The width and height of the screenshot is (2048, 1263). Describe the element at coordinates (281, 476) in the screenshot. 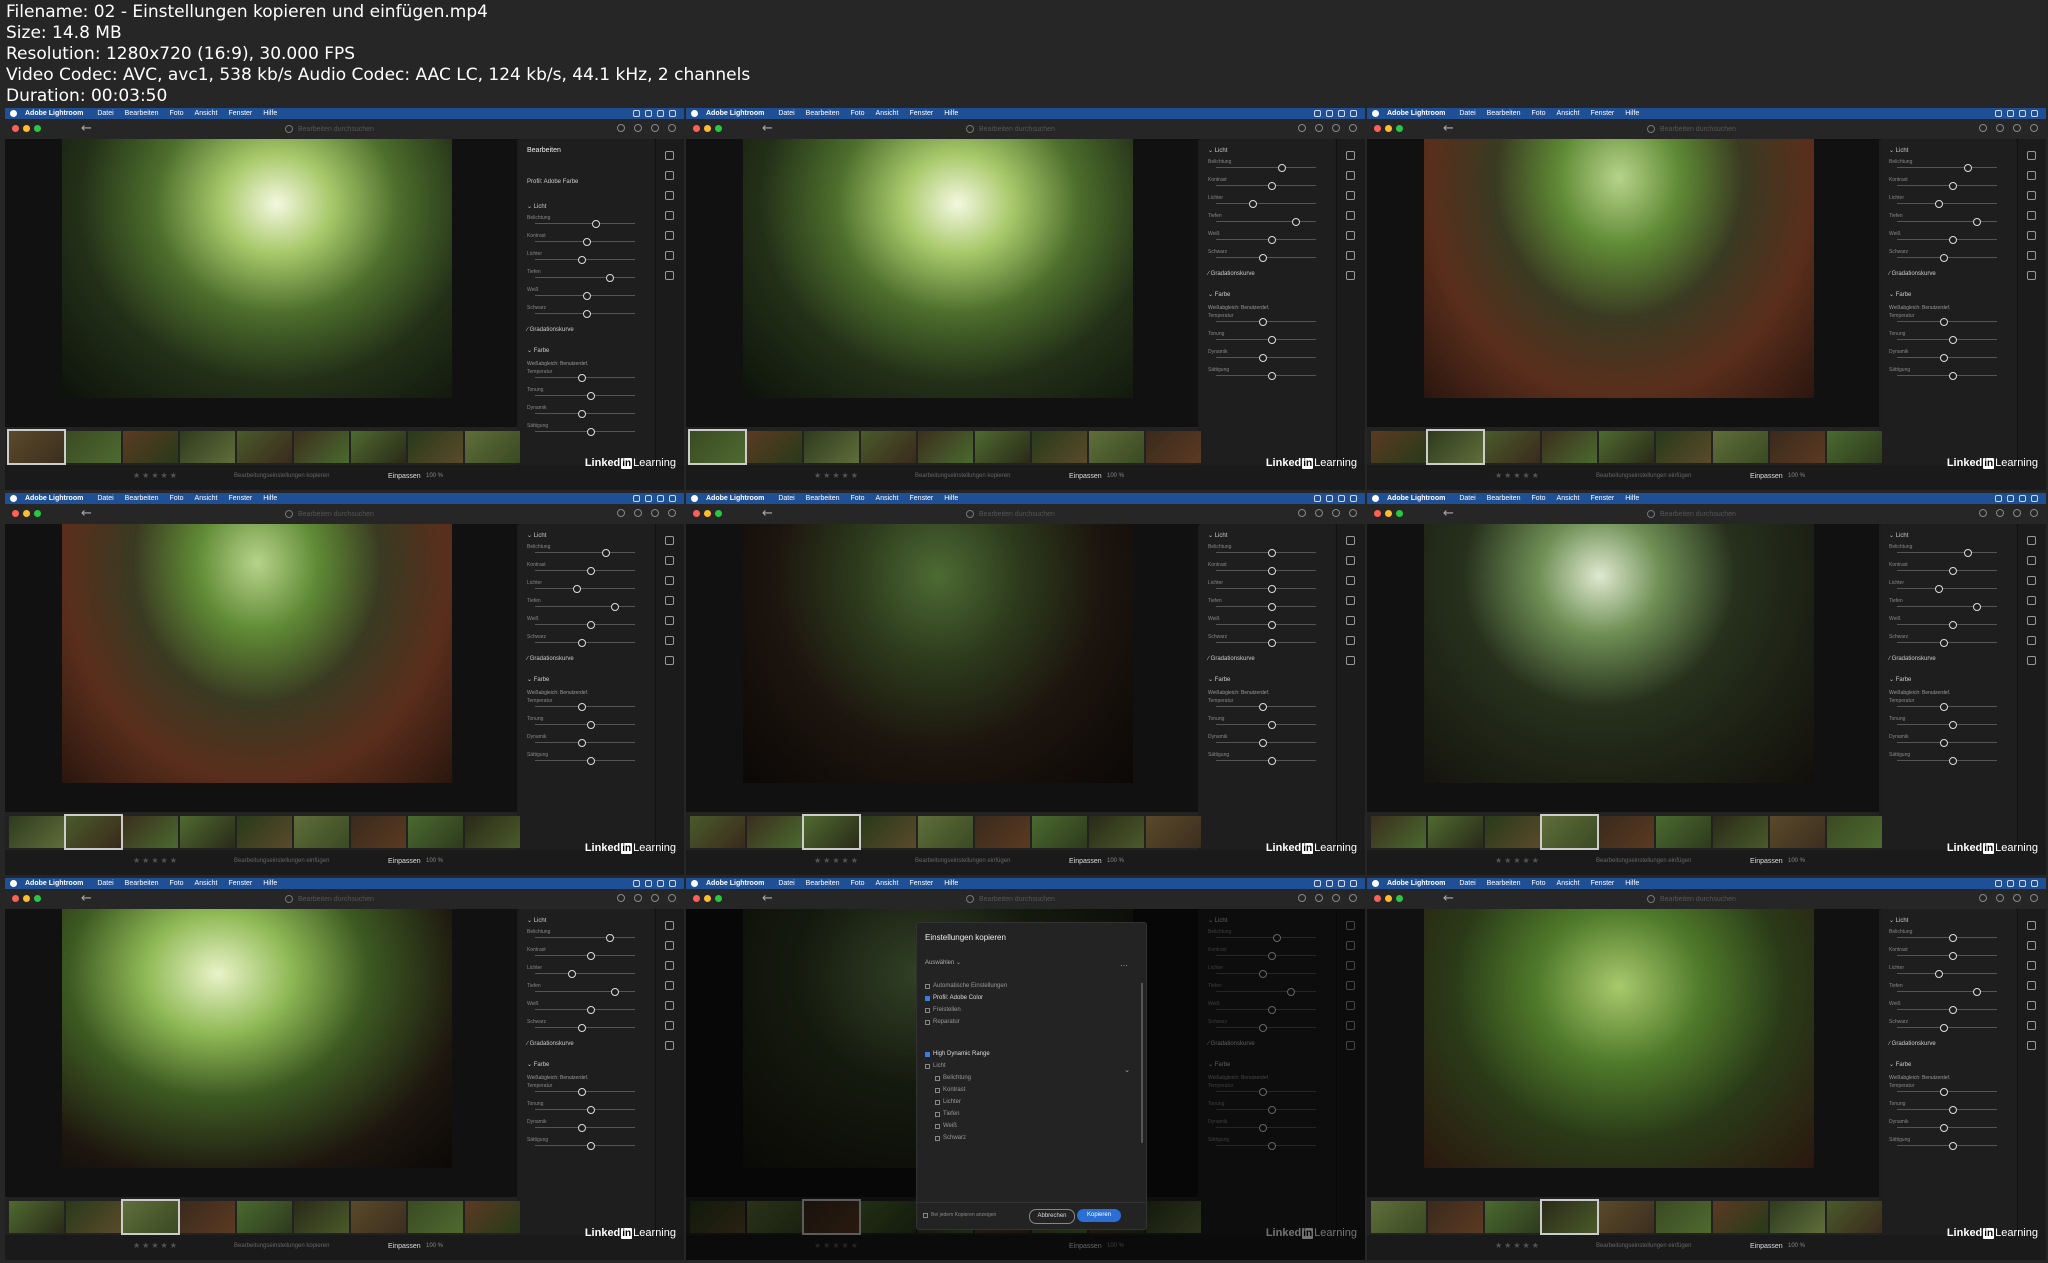

I see `paste-settings-action: Bearbeitungseinstellungen kopieren` at that location.